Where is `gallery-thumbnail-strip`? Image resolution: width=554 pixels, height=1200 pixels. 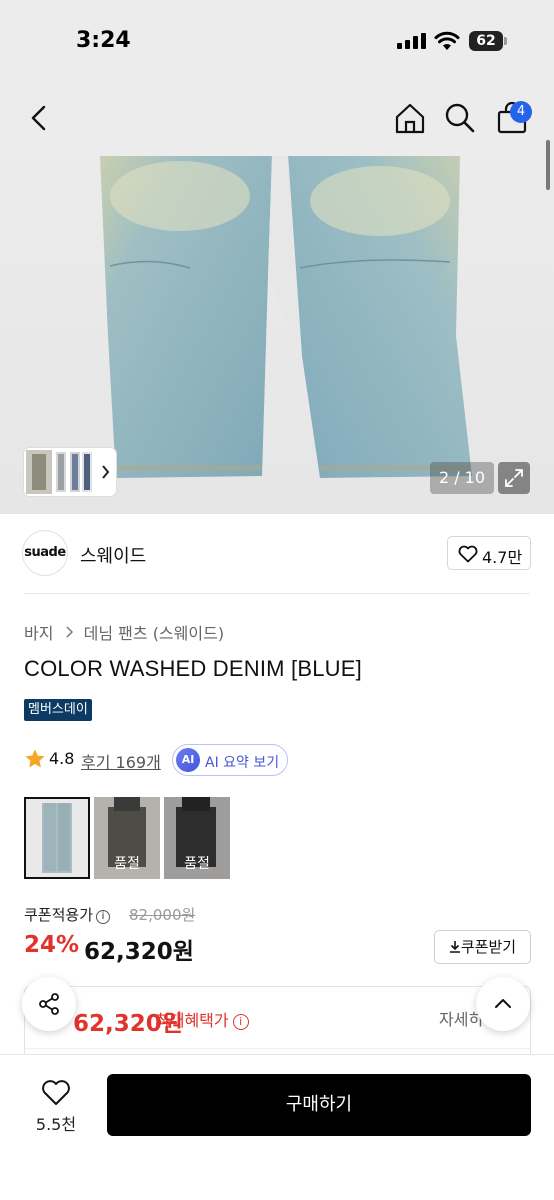
gallery-thumbnail-strip is located at coordinates (70, 472).